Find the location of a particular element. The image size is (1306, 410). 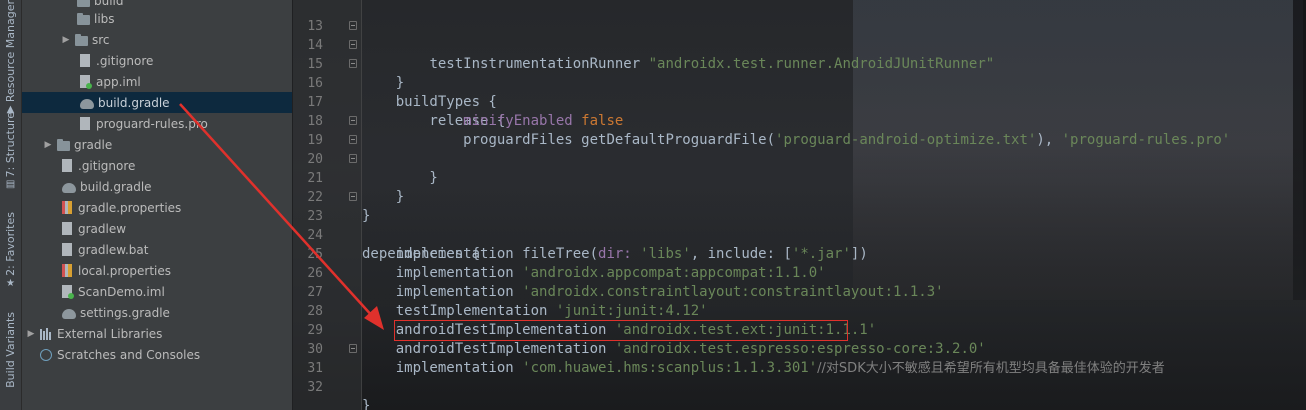

tree-item-label: gradle.properties is located at coordinates (130, 207).